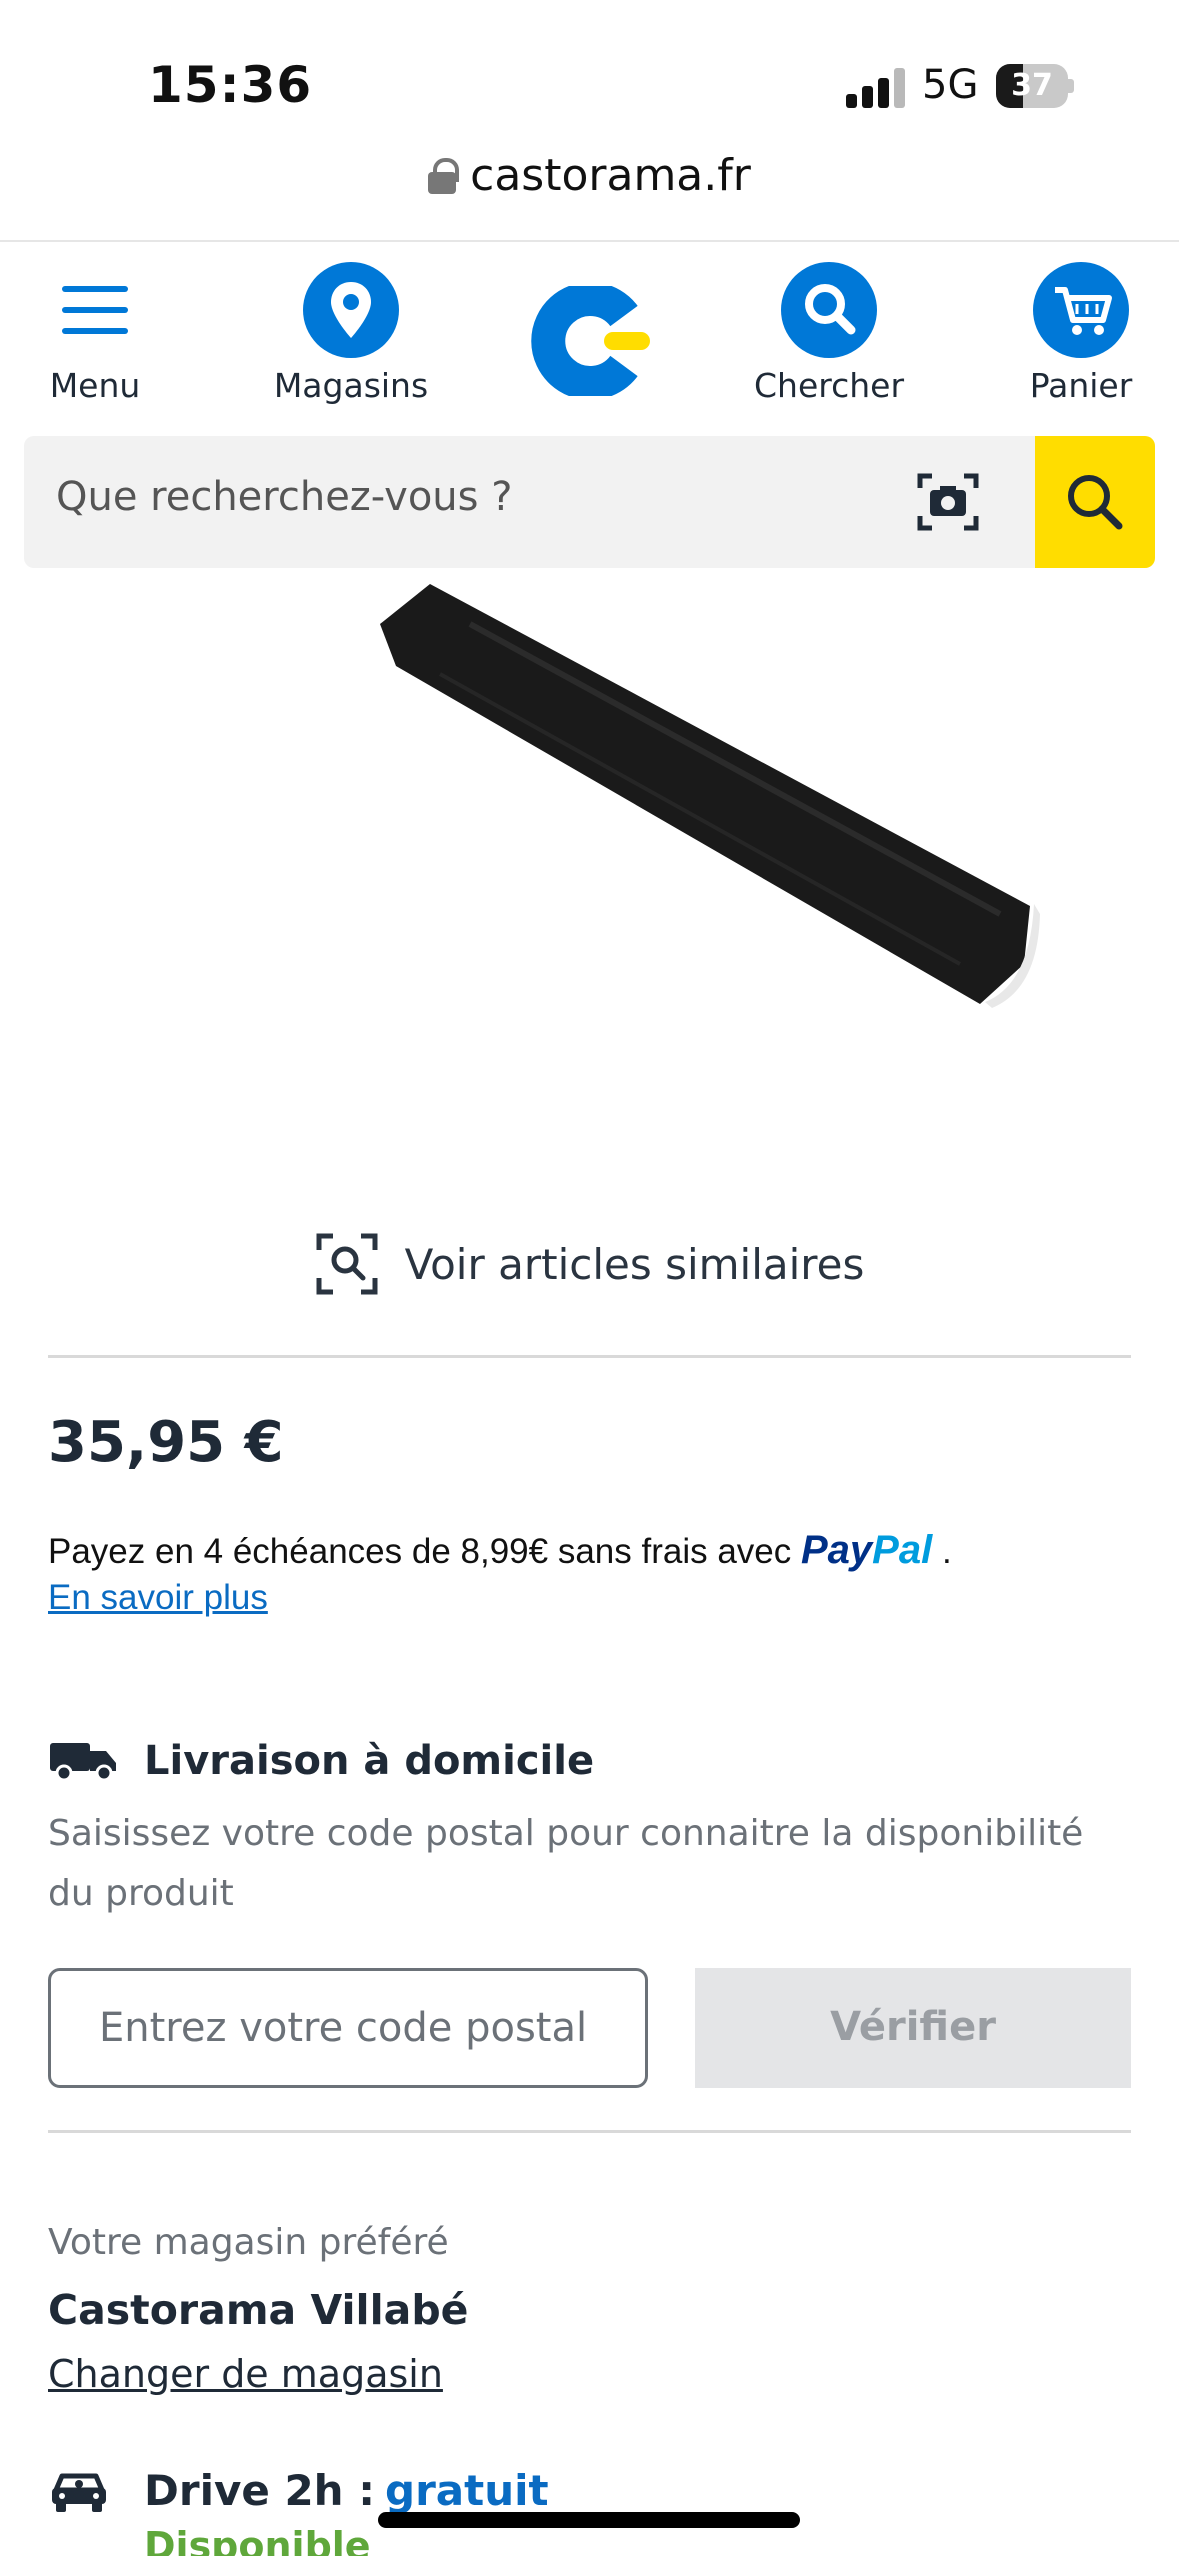  What do you see at coordinates (245, 2374) in the screenshot?
I see `change-store-link: Changer de magasin` at bounding box center [245, 2374].